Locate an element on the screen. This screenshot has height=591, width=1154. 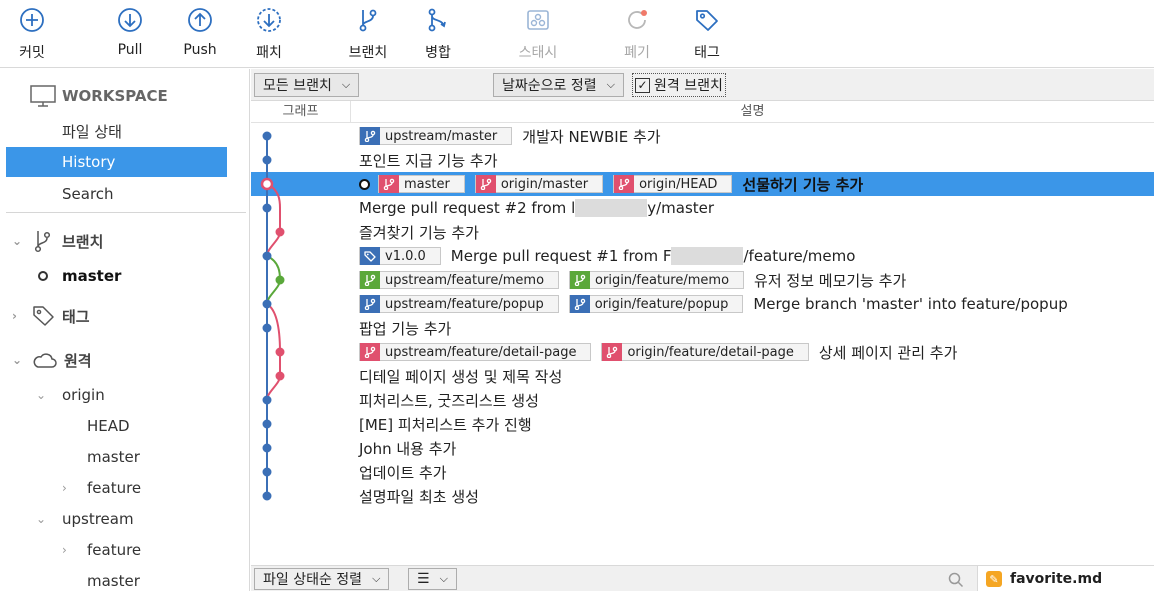
sidebar-tags-header: › 태그 is located at coordinates (124, 316).